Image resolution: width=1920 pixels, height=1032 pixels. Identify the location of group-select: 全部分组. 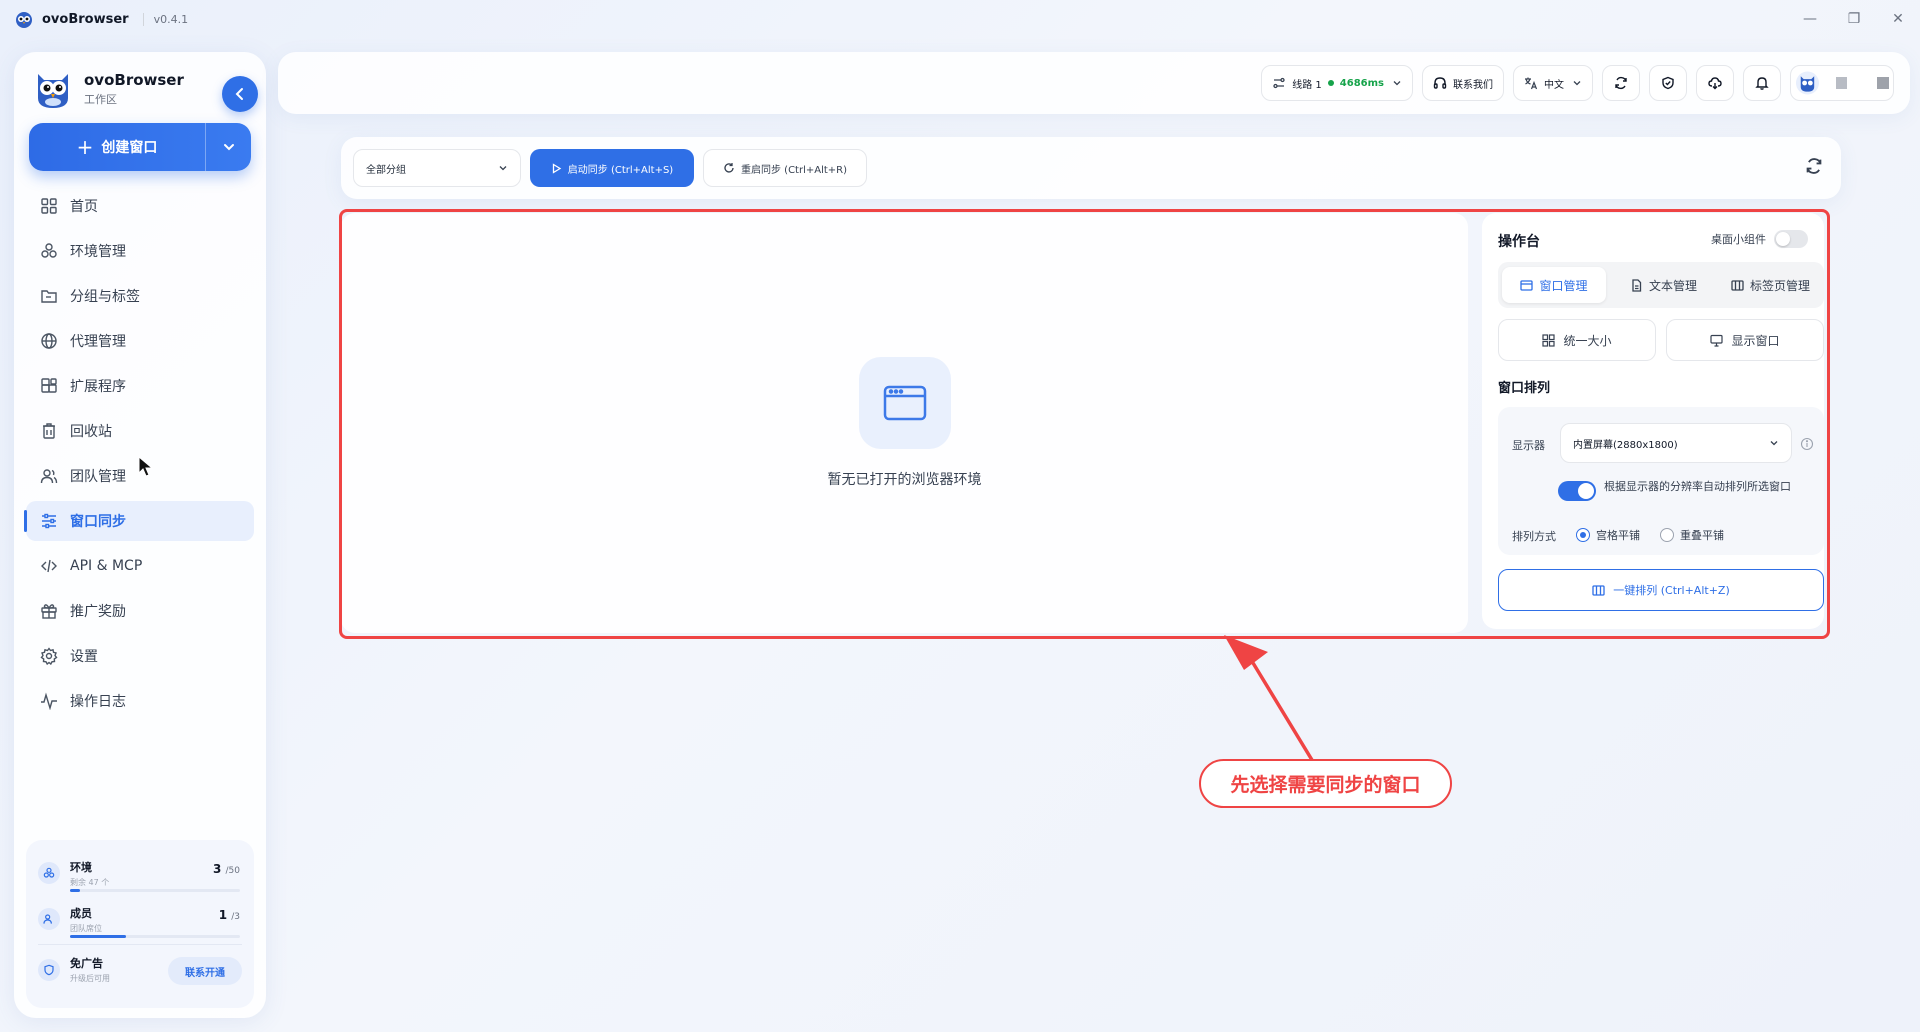
(437, 168).